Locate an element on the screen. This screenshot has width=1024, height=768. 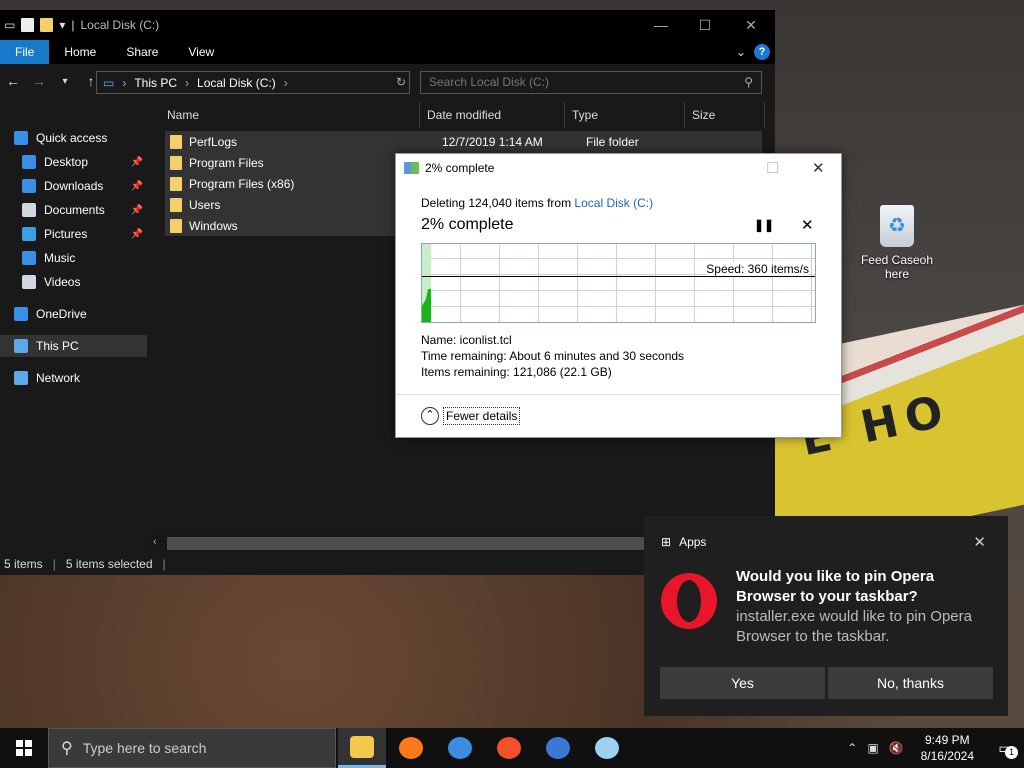
chrome-app-button is located at coordinates (460, 748).